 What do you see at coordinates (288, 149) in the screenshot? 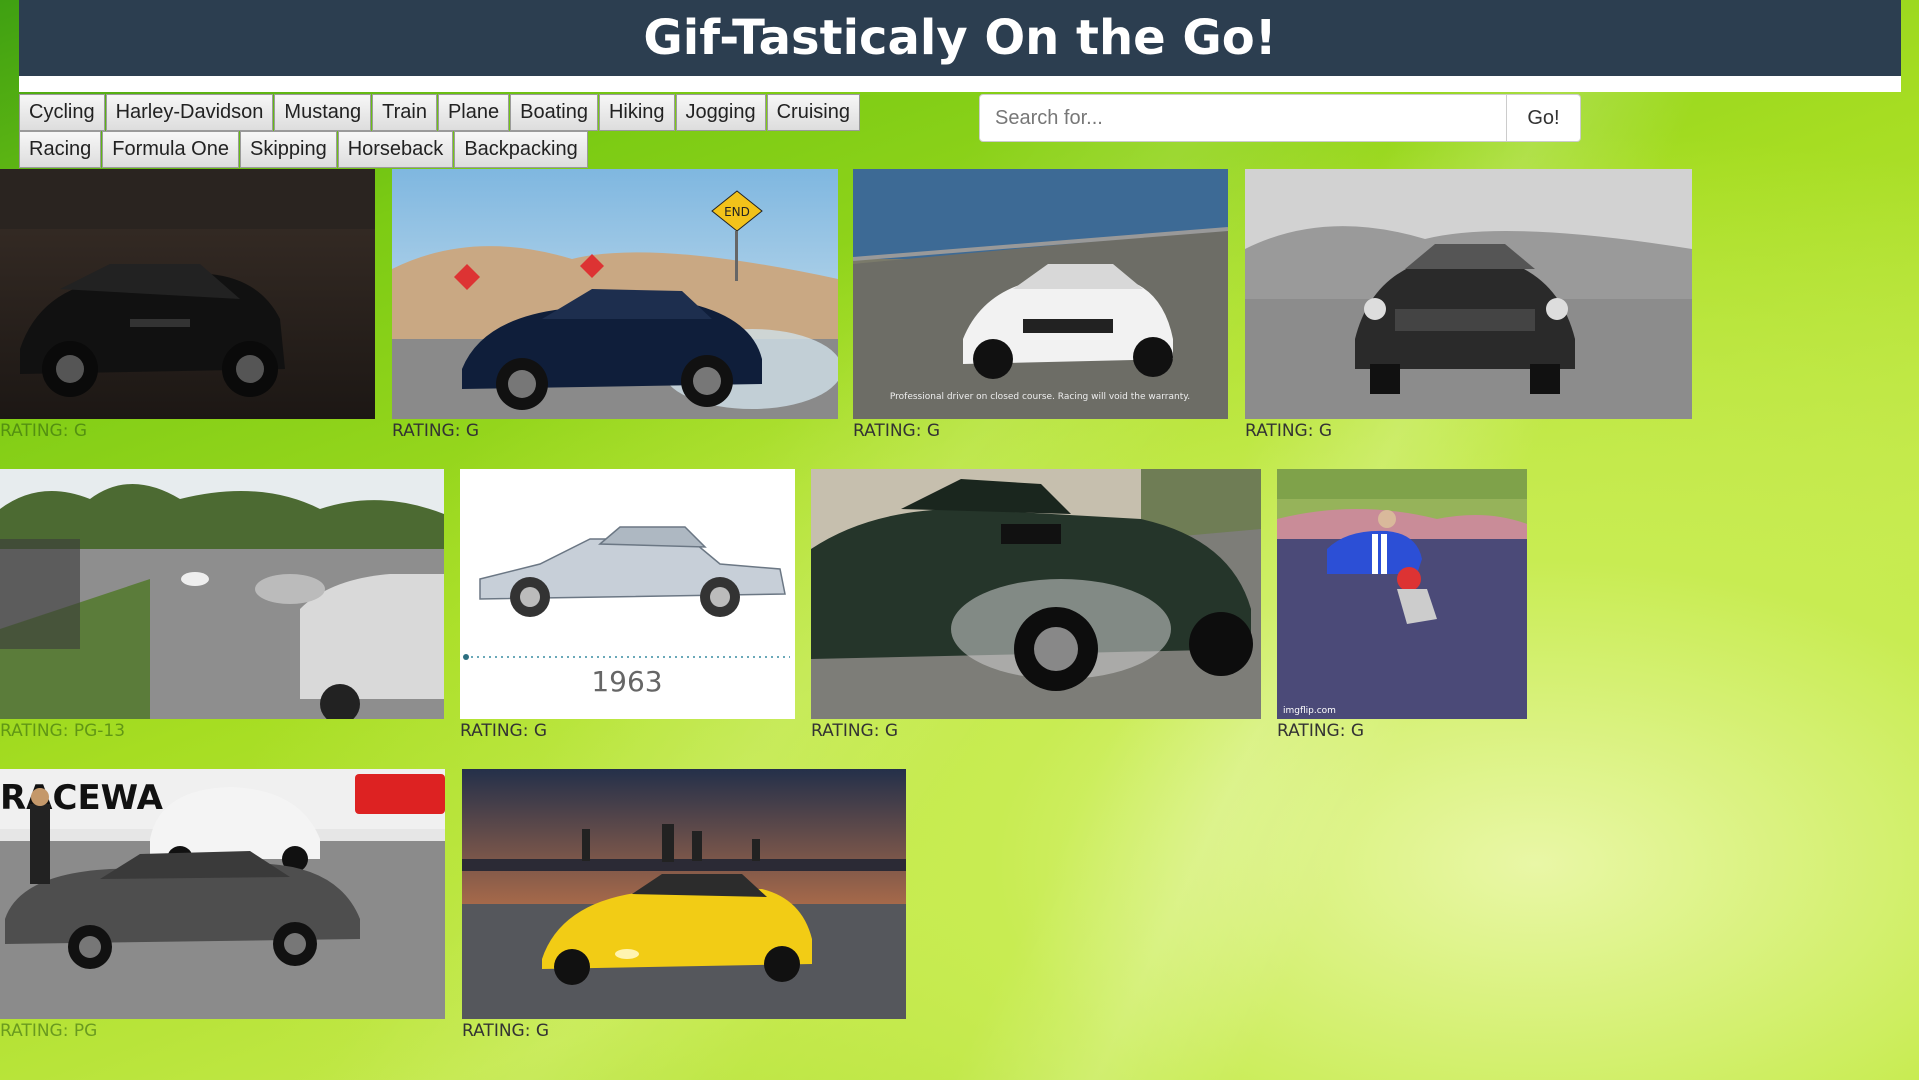
I see `topic-button-skipping: Skipping` at bounding box center [288, 149].